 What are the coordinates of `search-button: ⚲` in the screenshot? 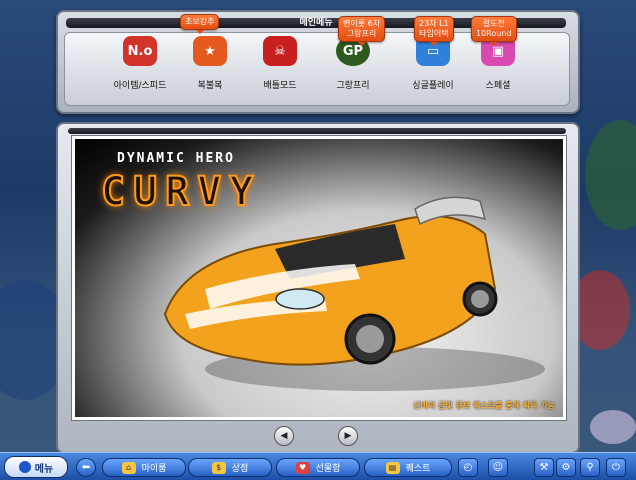 It's located at (590, 467).